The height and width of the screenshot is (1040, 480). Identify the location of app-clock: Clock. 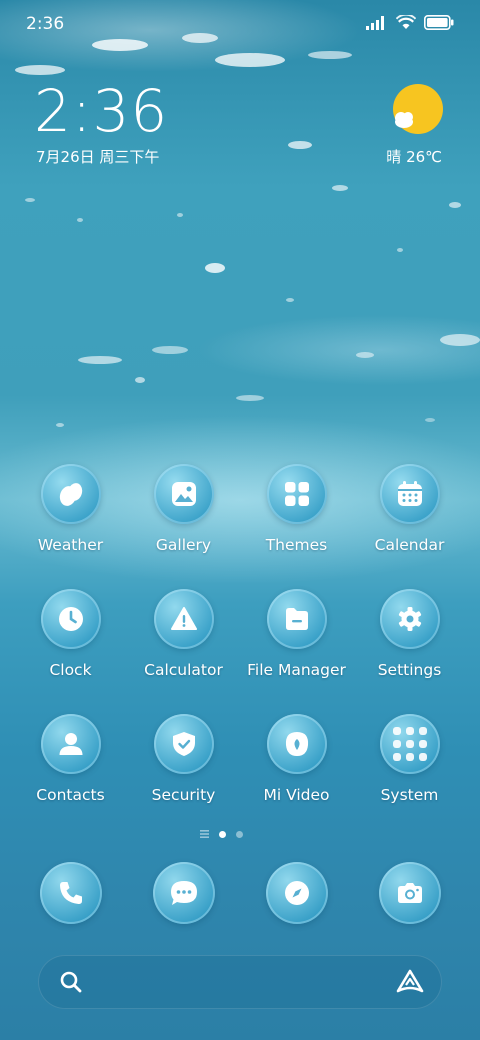
(70, 651).